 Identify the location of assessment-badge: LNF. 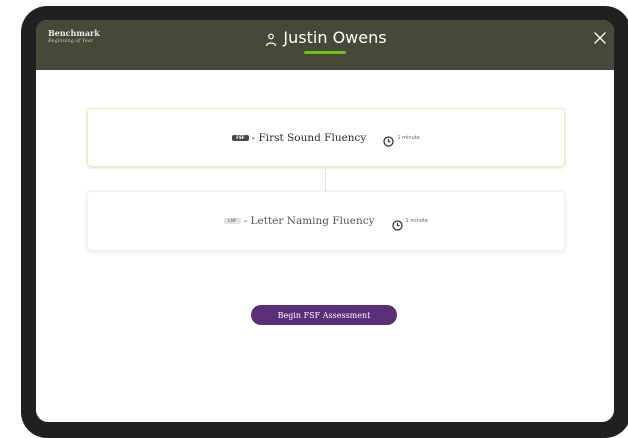
(232, 221).